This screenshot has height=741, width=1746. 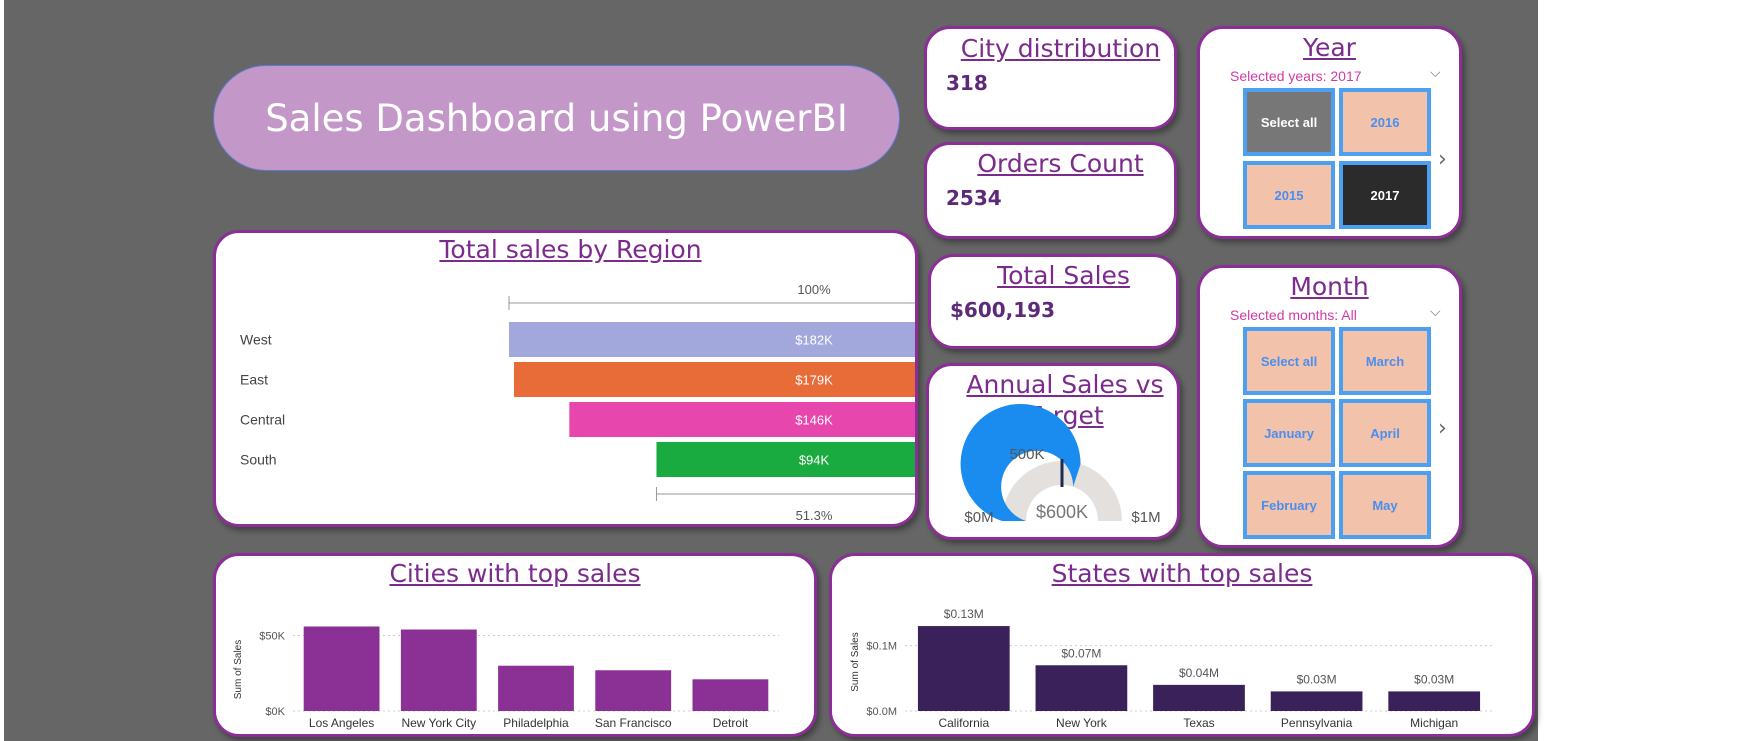 What do you see at coordinates (881, 647) in the screenshot?
I see `y-tick-label: $0.1M` at bounding box center [881, 647].